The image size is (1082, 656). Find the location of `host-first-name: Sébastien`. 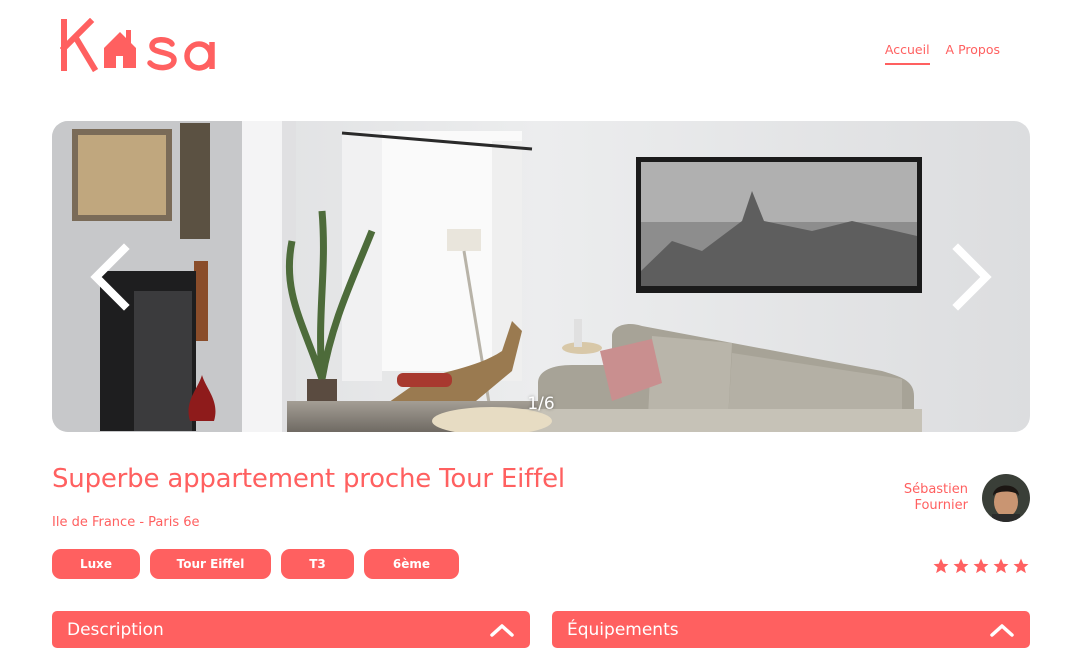

host-first-name: Sébastien is located at coordinates (935, 489).